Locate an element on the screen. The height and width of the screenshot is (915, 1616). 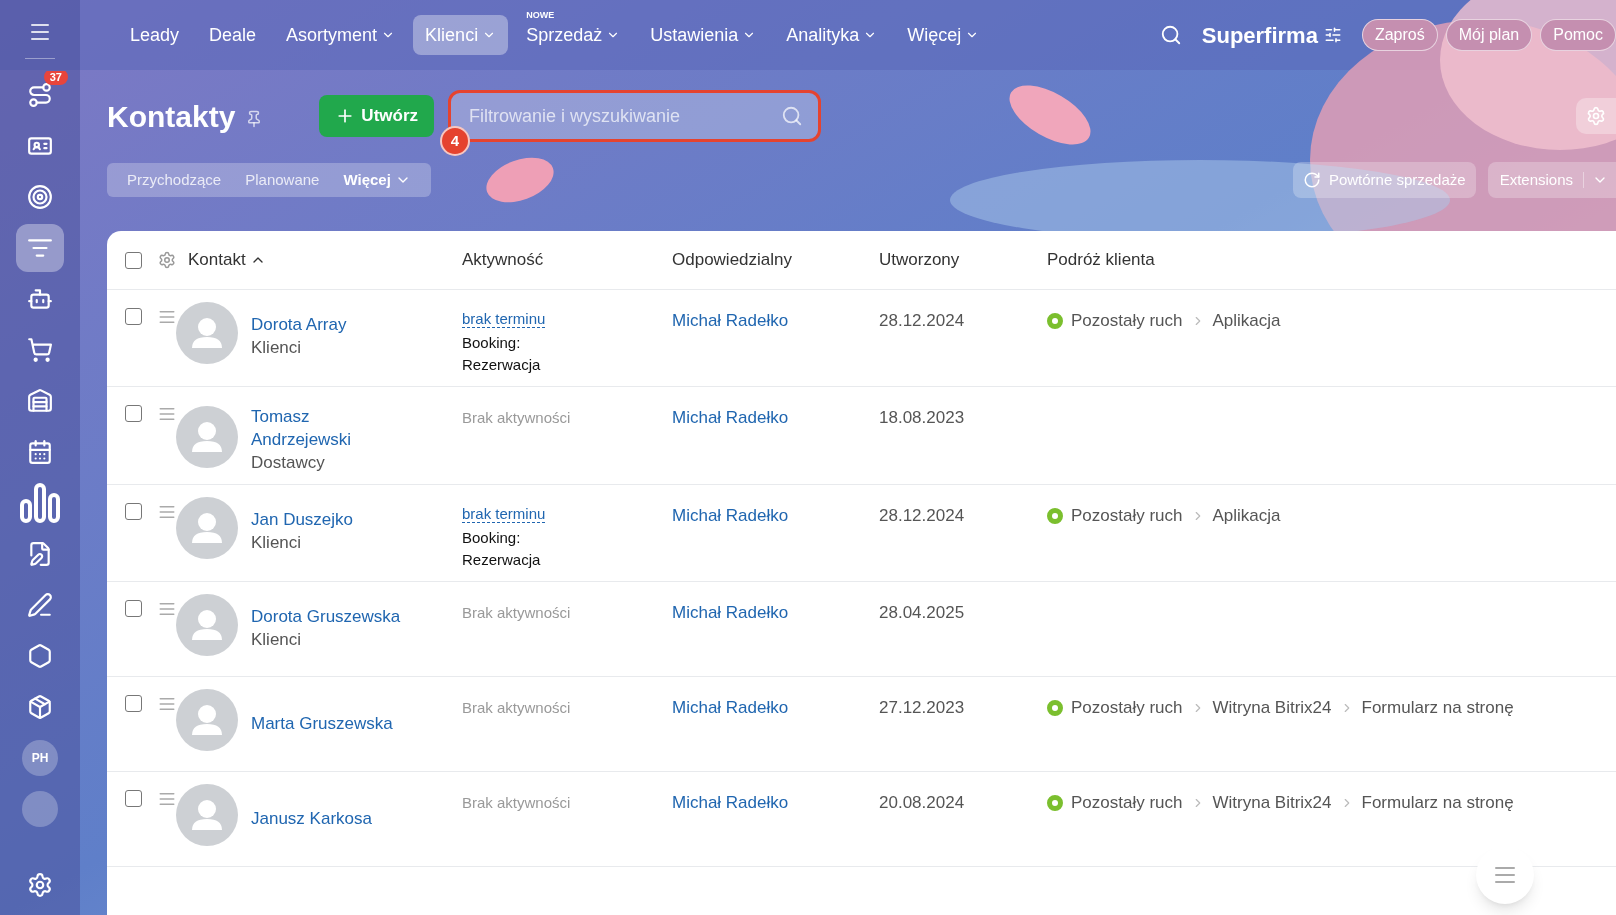
column-header: Aktywność is located at coordinates (567, 260).